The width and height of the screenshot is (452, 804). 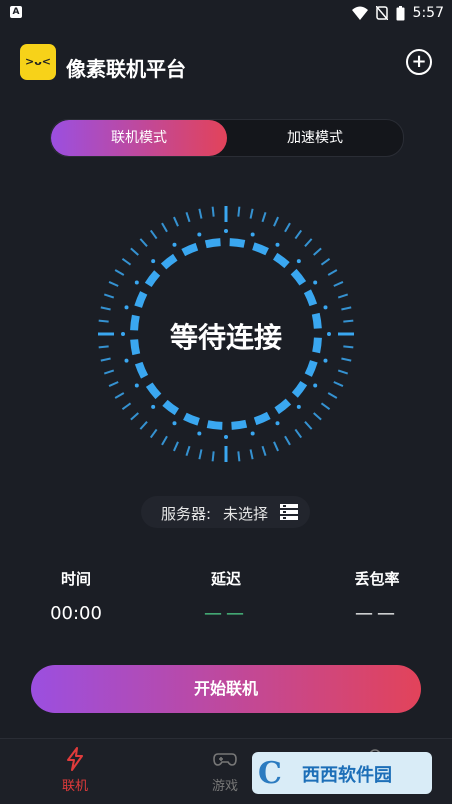 What do you see at coordinates (225, 770) in the screenshot?
I see `nav-item-games: 游戏` at bounding box center [225, 770].